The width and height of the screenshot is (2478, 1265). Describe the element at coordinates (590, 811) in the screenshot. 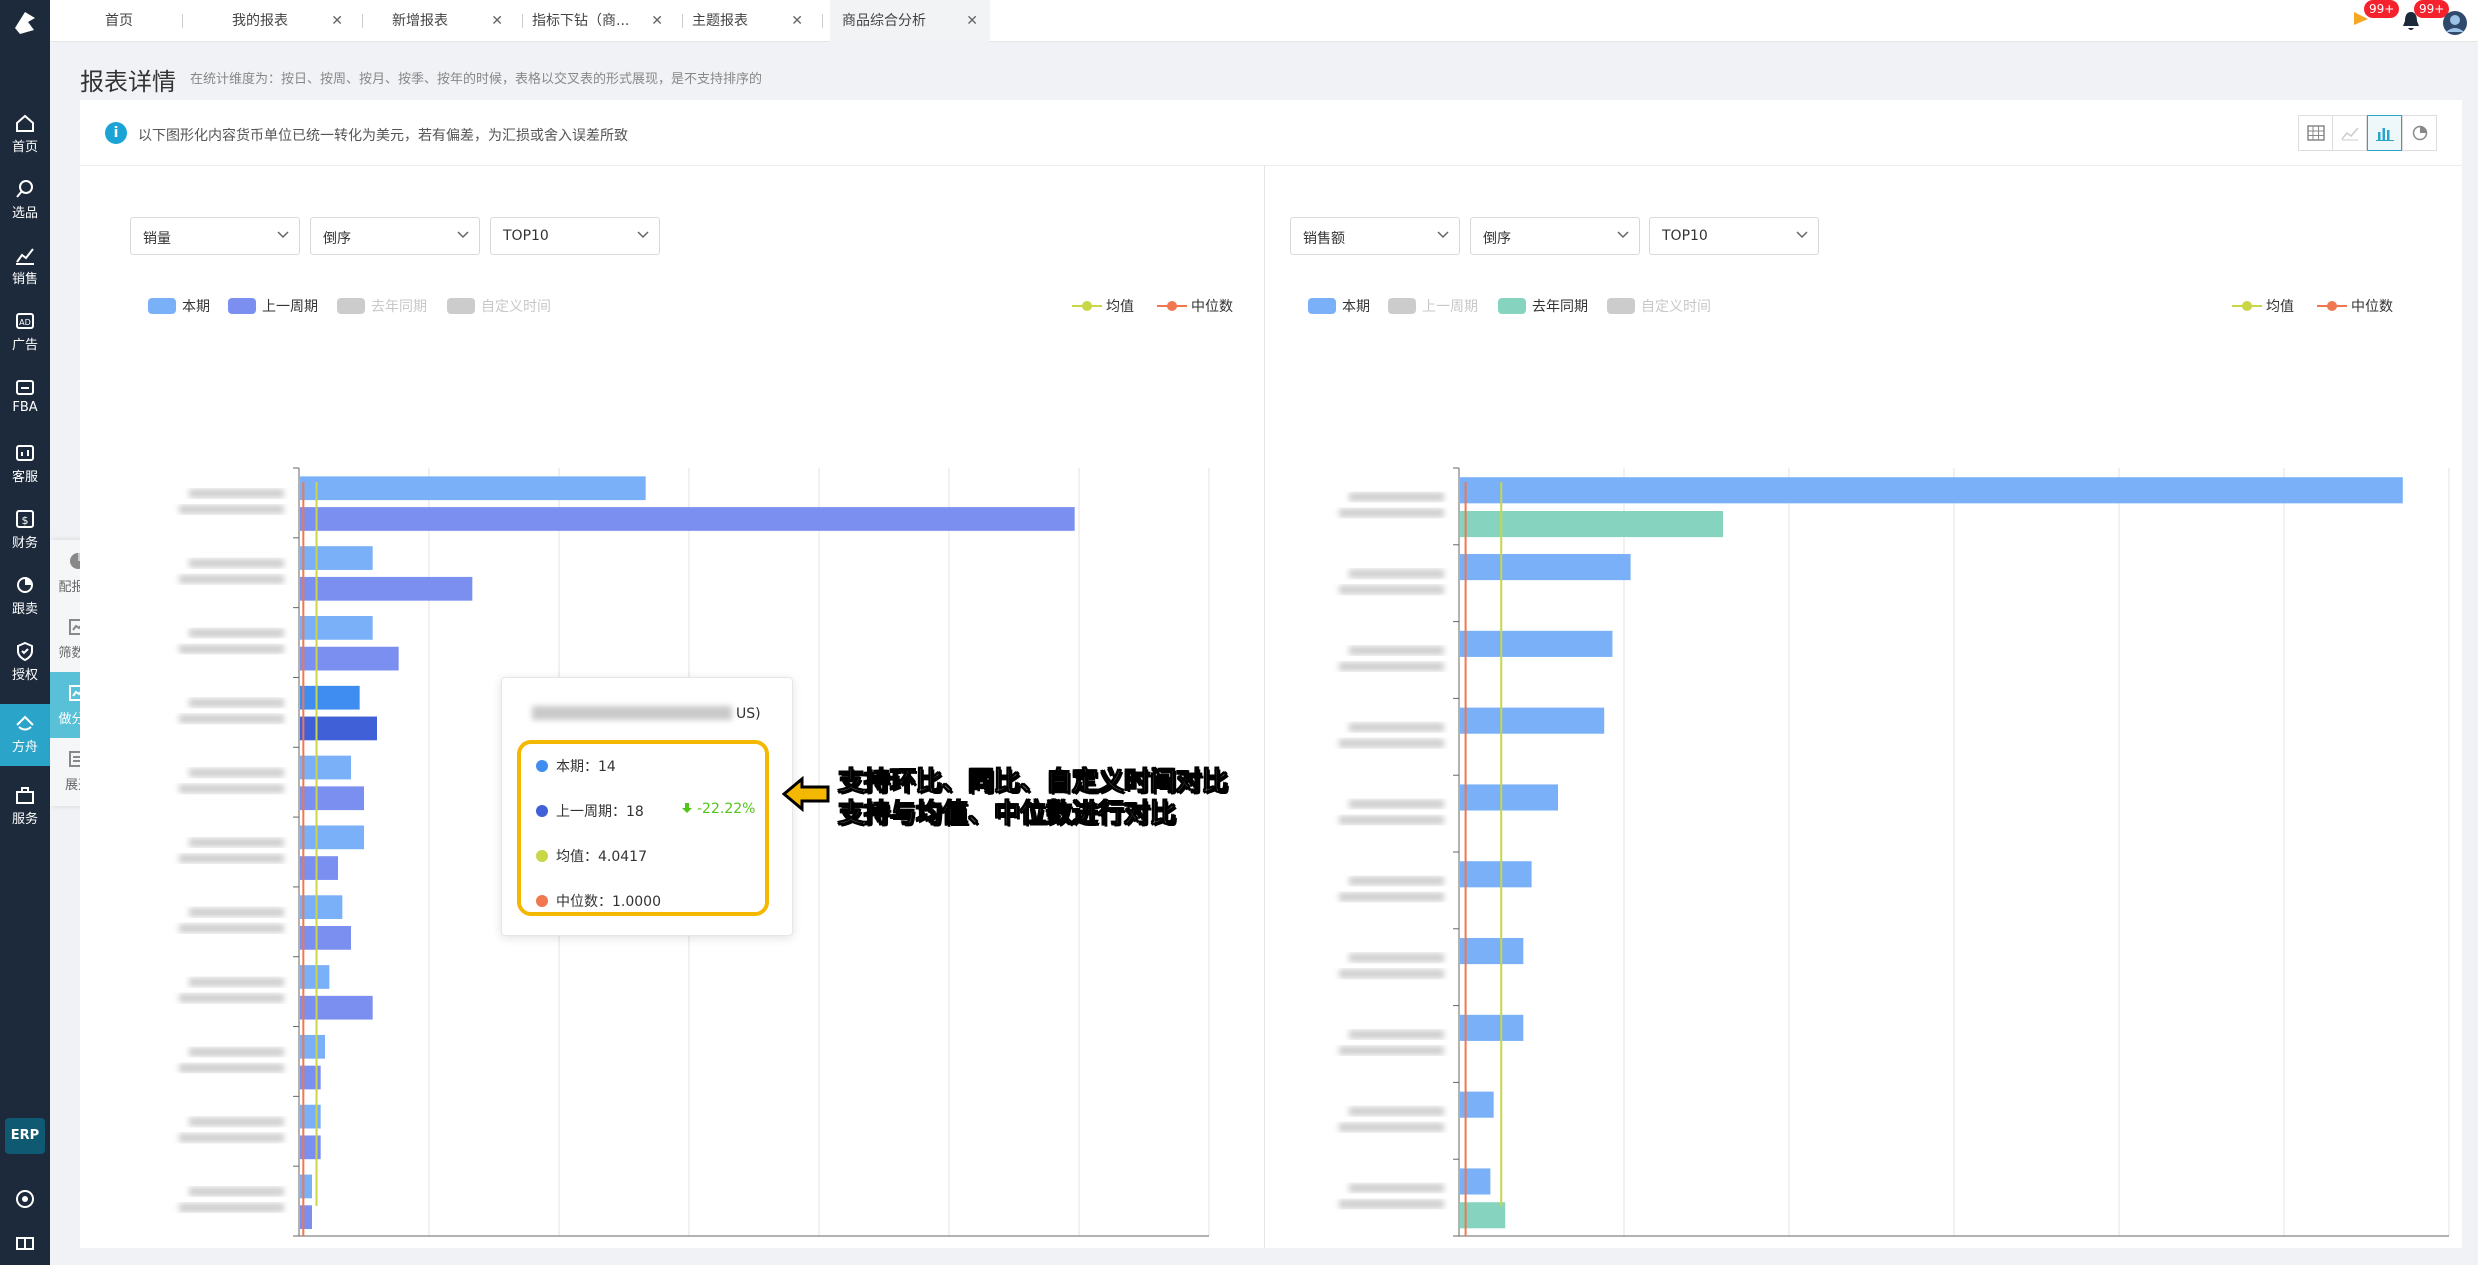

I see `tooltip-row-prev: 上一周期：18` at that location.